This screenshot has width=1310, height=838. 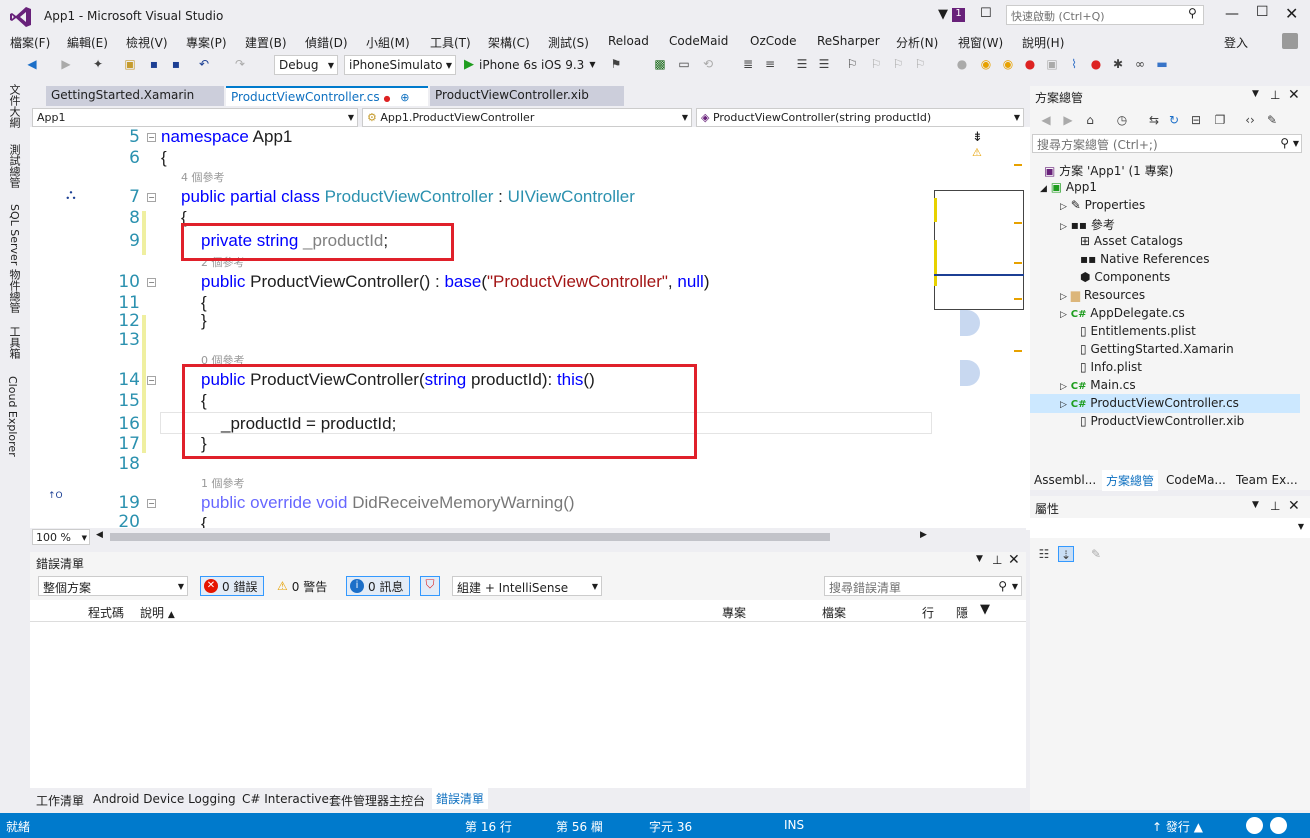 I want to click on hot-reload-icon: ⟲, so click(x=708, y=64).